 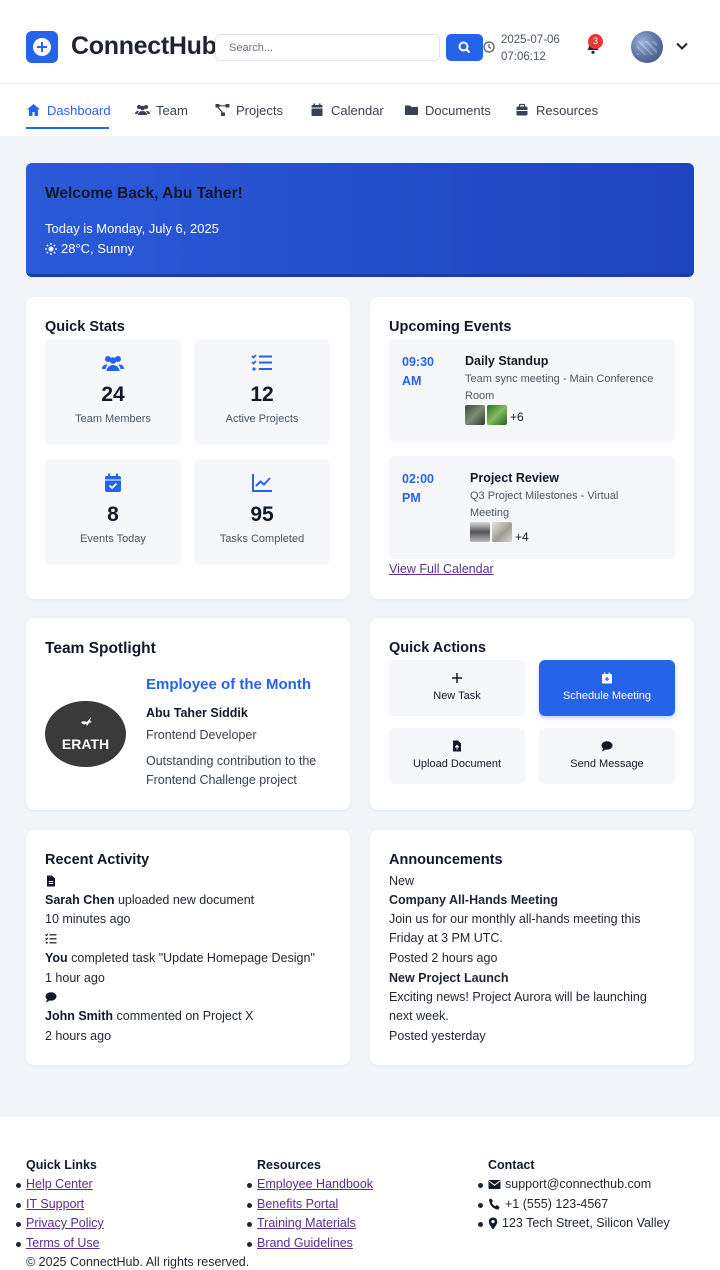 What do you see at coordinates (262, 483) in the screenshot?
I see `chart-line-icon` at bounding box center [262, 483].